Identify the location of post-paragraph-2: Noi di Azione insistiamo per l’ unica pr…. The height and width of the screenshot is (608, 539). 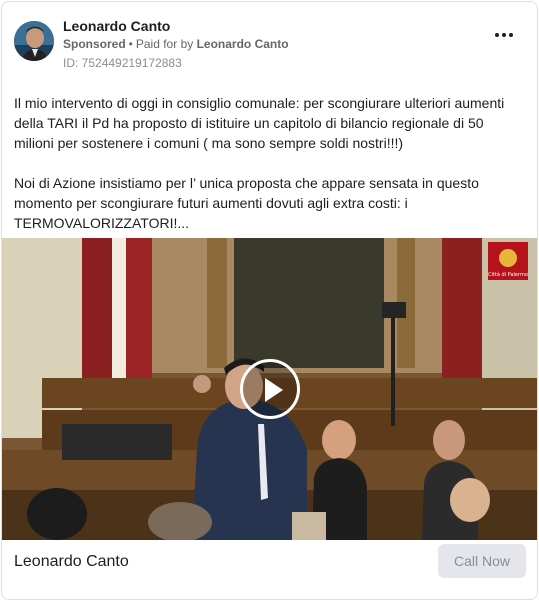
(246, 203).